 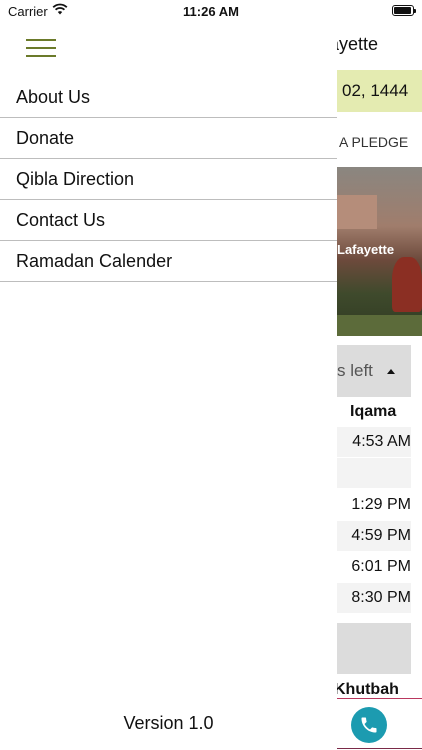 What do you see at coordinates (374, 648) in the screenshot?
I see `jumuah-header-band` at bounding box center [374, 648].